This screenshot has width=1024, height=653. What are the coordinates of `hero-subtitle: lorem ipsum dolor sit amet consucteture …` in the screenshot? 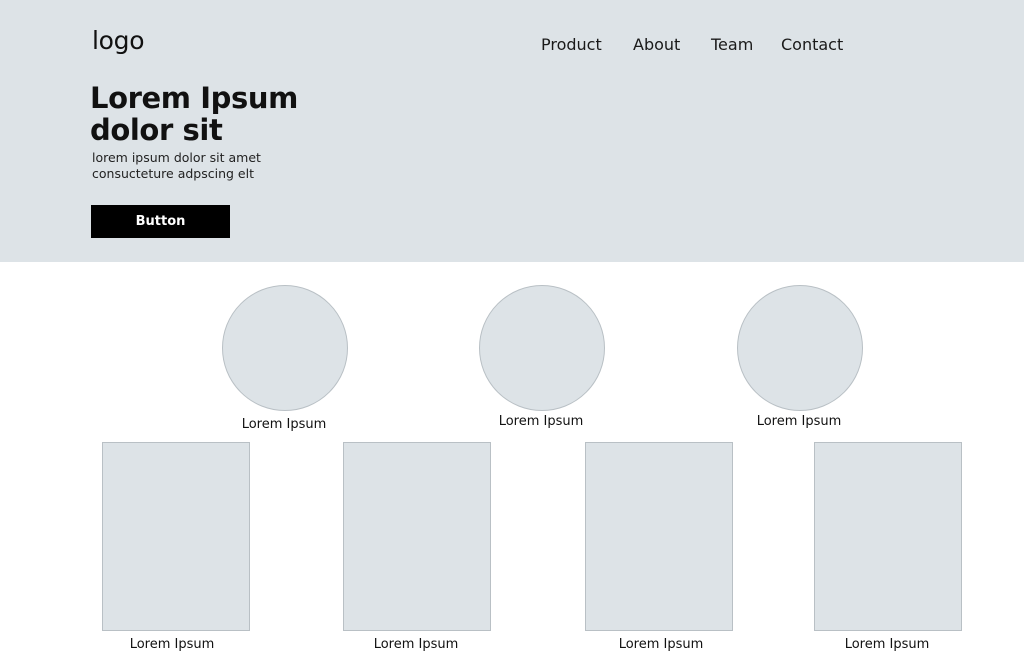 It's located at (222, 166).